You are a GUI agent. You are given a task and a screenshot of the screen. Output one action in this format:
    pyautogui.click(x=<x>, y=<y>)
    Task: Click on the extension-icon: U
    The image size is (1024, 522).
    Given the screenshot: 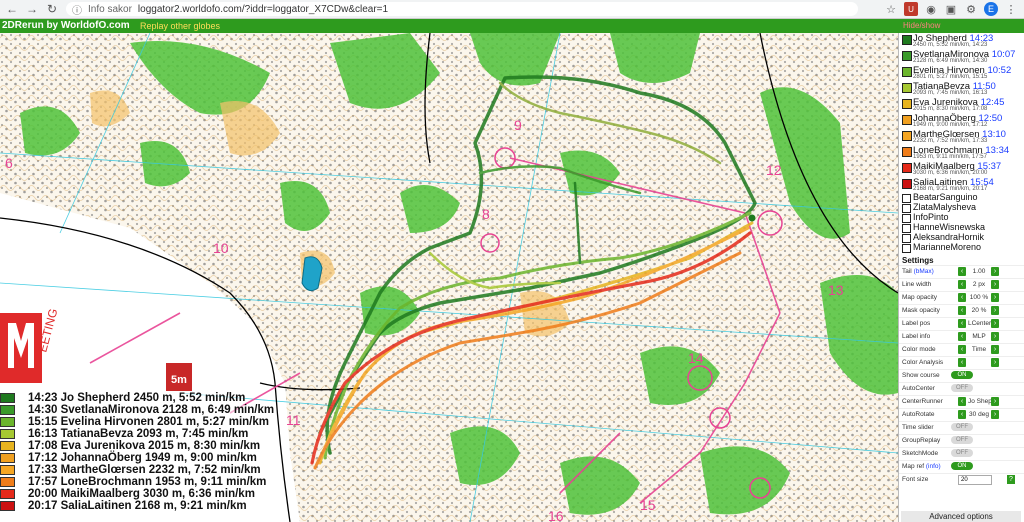 What is the action you would take?
    pyautogui.click(x=911, y=9)
    